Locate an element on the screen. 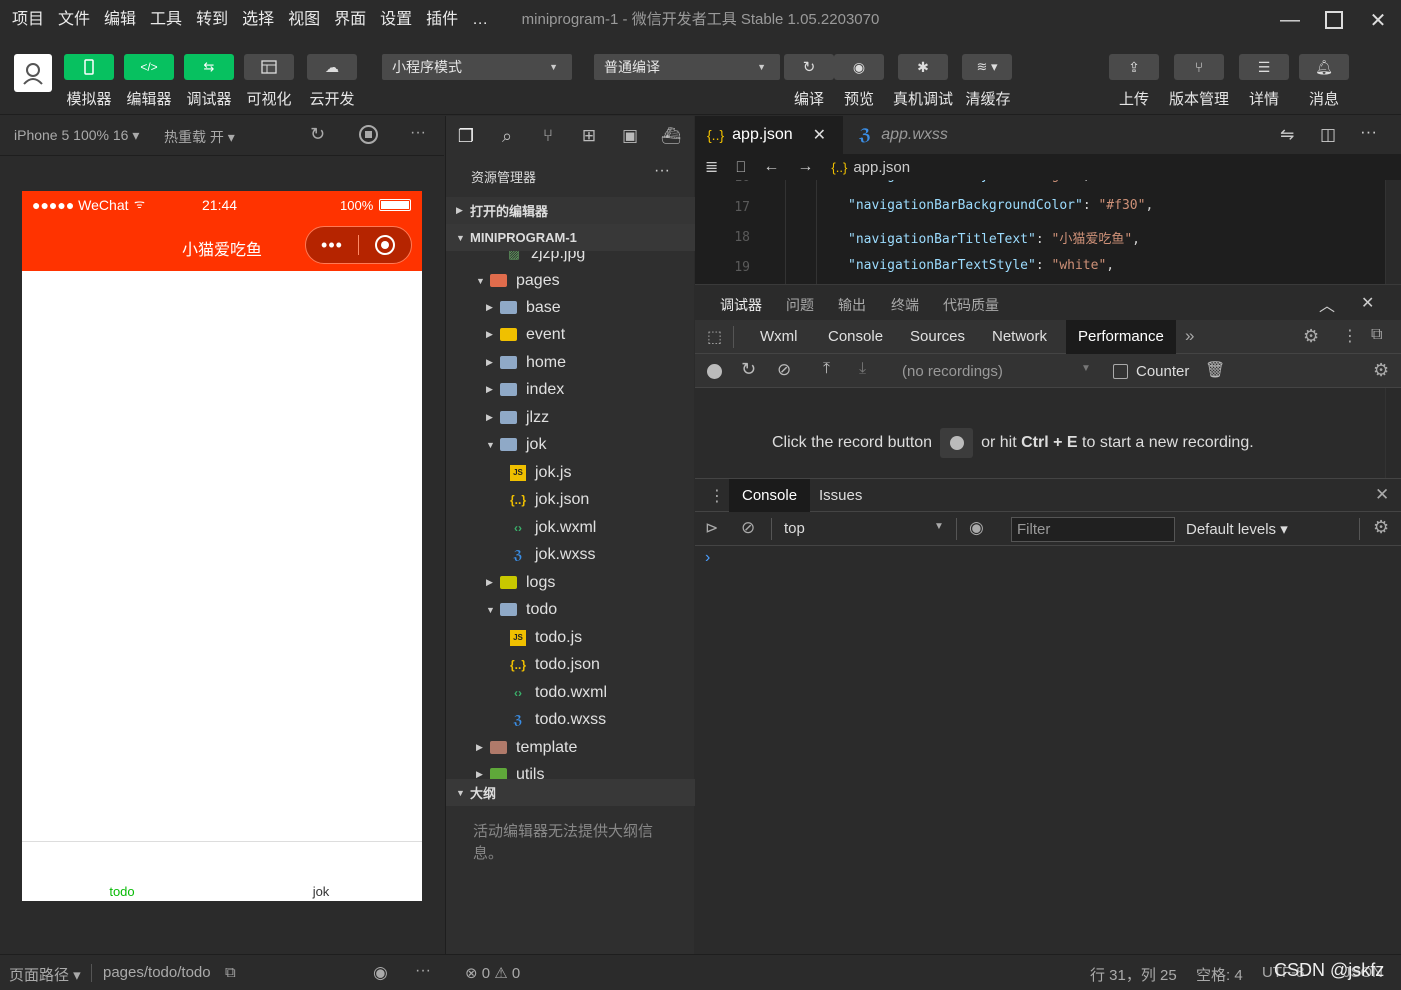 This screenshot has width=1401, height=990. preview-button: ◉ is located at coordinates (859, 67).